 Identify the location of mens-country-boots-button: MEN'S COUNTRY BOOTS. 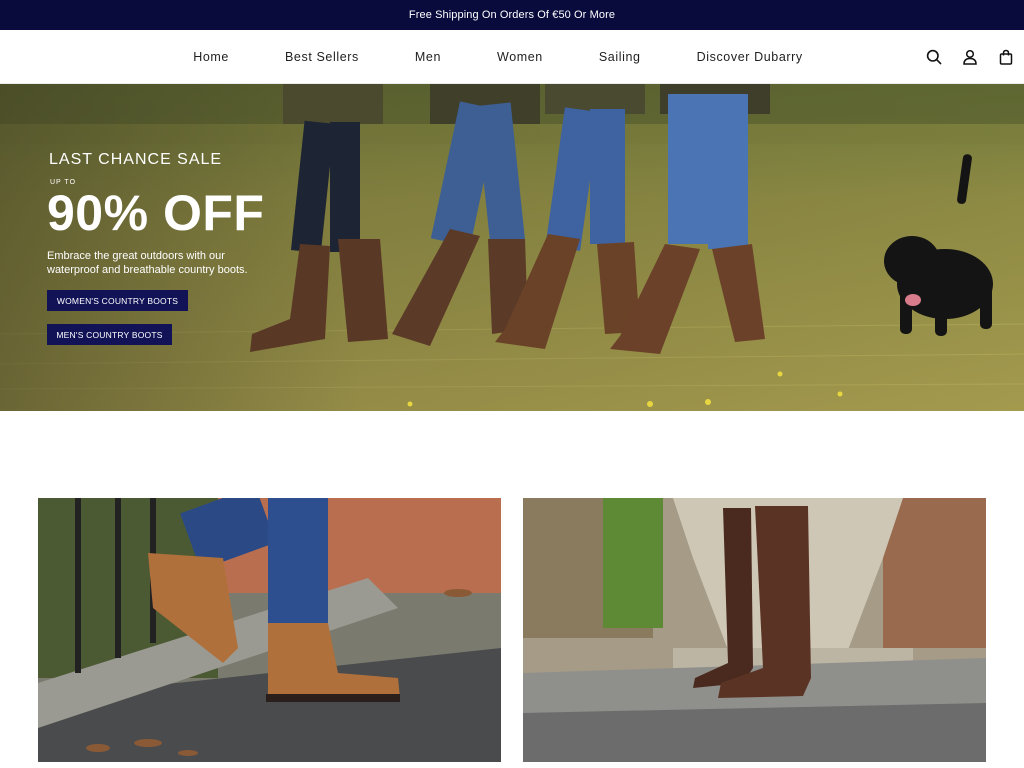
(109, 334).